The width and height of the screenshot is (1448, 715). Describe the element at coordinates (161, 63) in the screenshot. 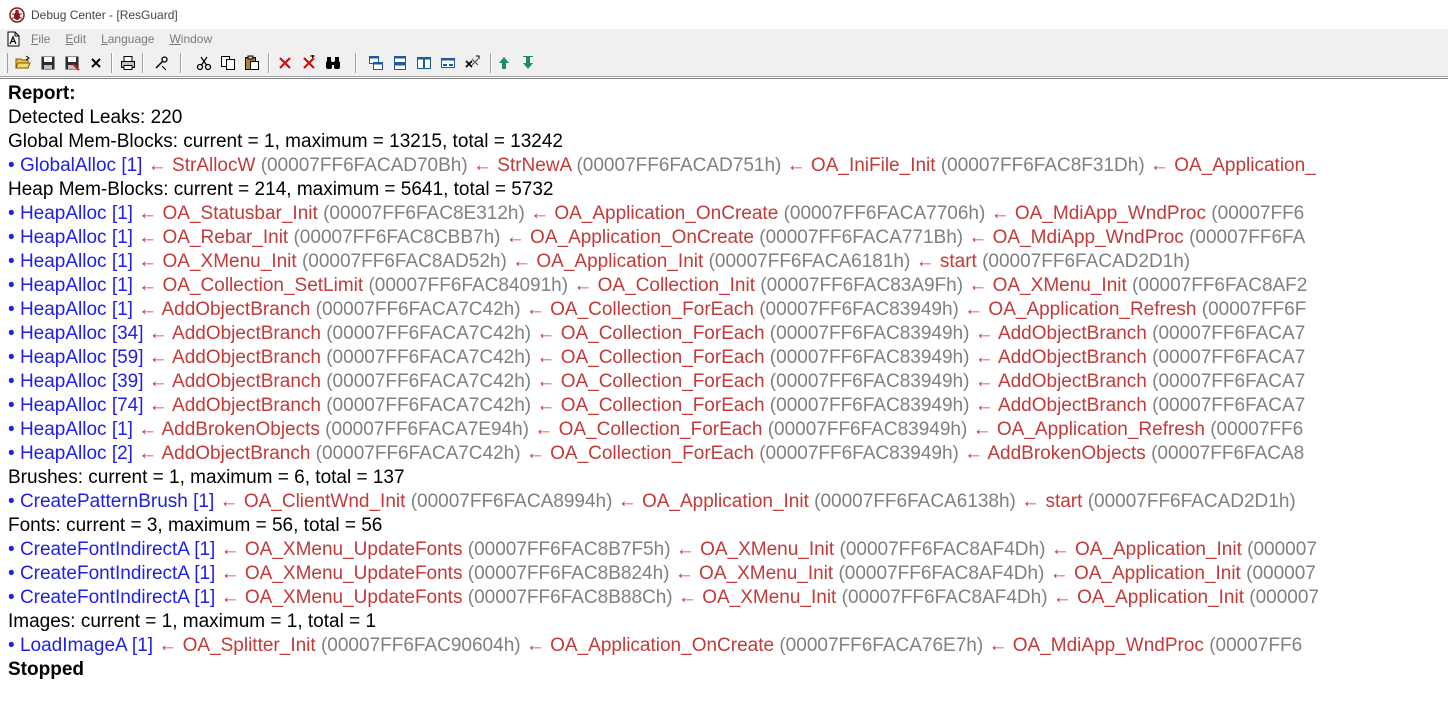

I see `settings-tool-icon` at that location.